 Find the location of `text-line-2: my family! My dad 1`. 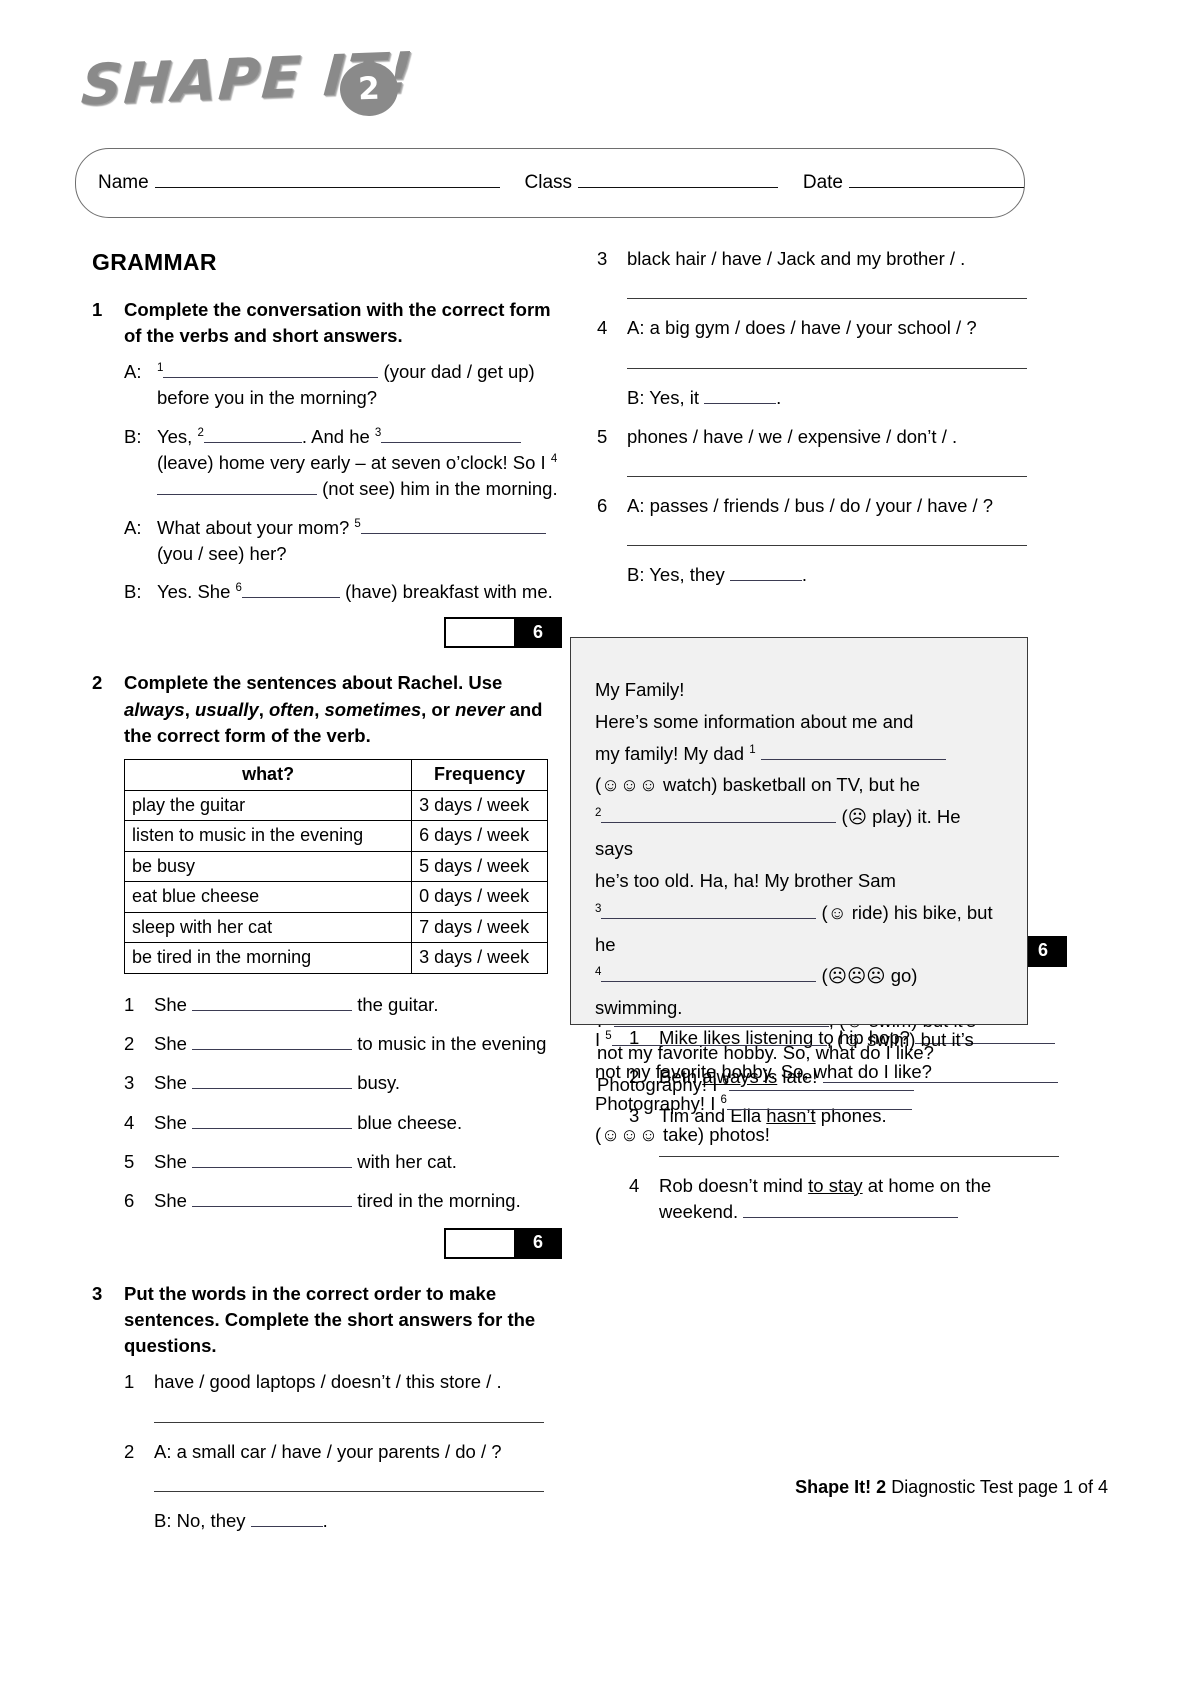

text-line-2: my family! My dad 1 is located at coordinates (798, 754).